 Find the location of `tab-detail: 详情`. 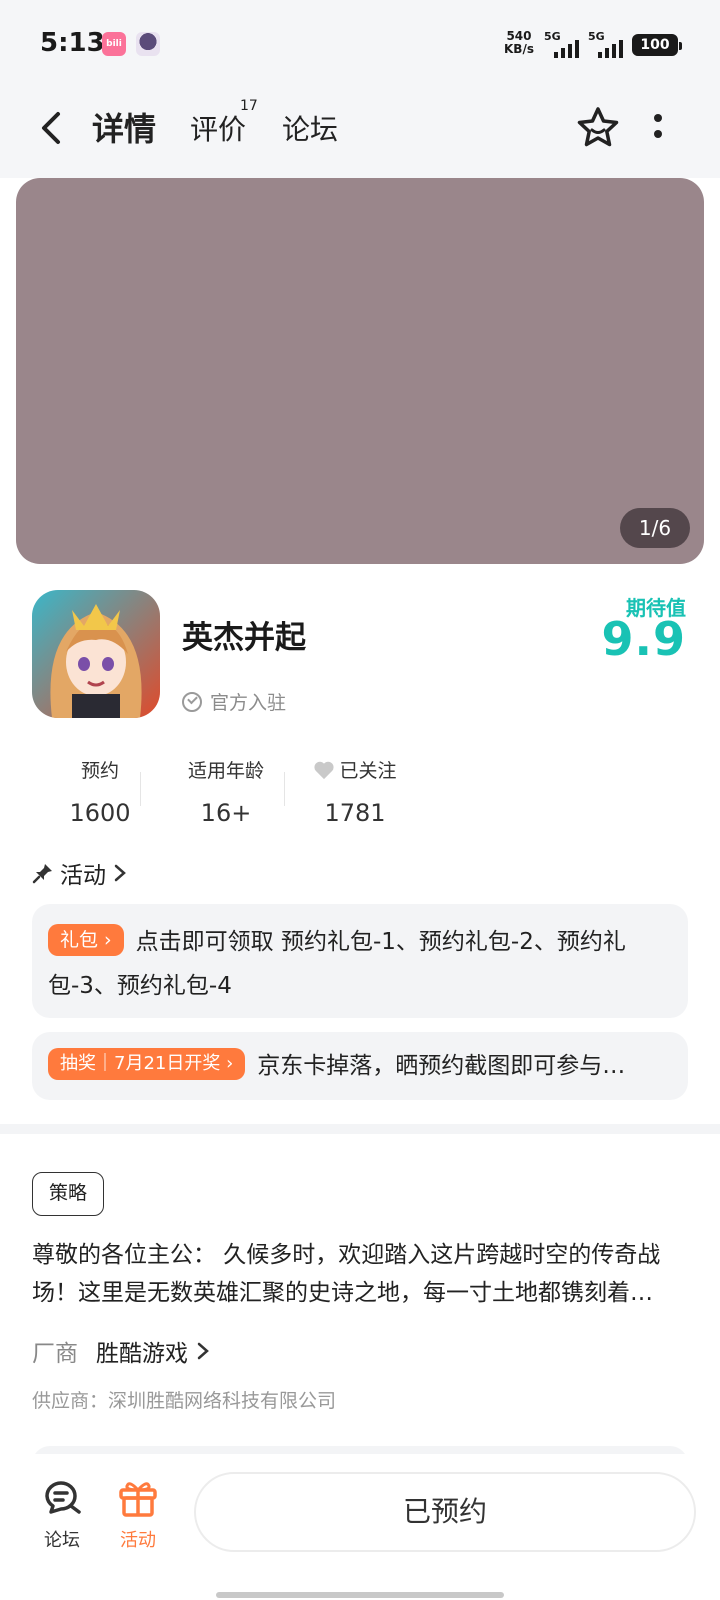

tab-detail: 详情 is located at coordinates (124, 127).